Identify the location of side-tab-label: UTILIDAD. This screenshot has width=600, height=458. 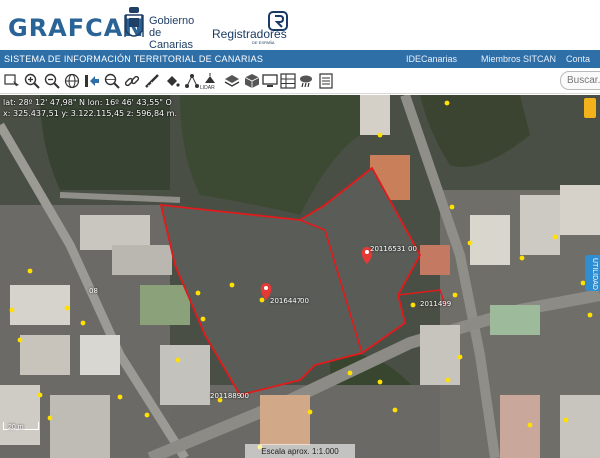
(594, 274).